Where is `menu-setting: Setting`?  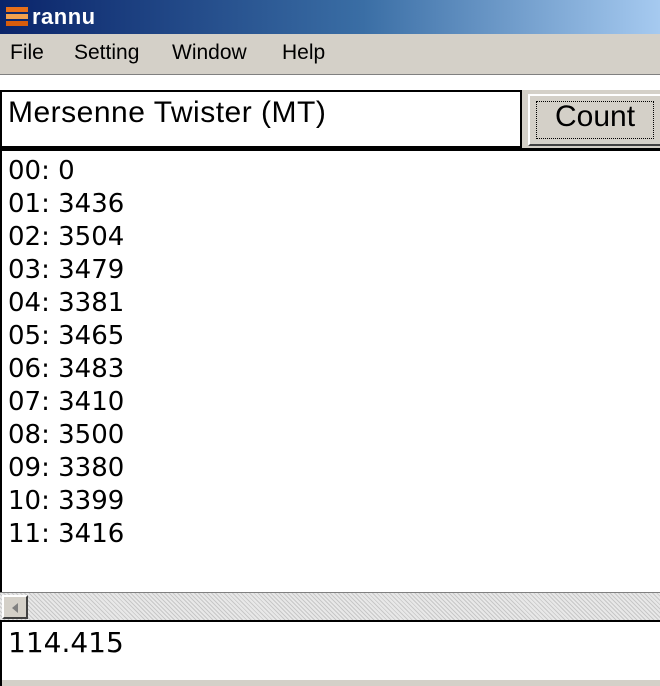 menu-setting: Setting is located at coordinates (106, 53).